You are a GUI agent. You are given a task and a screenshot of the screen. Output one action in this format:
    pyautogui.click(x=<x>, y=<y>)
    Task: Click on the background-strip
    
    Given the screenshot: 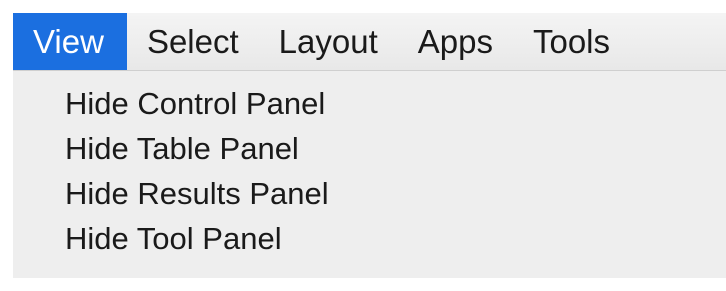 What is the action you would take?
    pyautogui.click(x=363, y=284)
    